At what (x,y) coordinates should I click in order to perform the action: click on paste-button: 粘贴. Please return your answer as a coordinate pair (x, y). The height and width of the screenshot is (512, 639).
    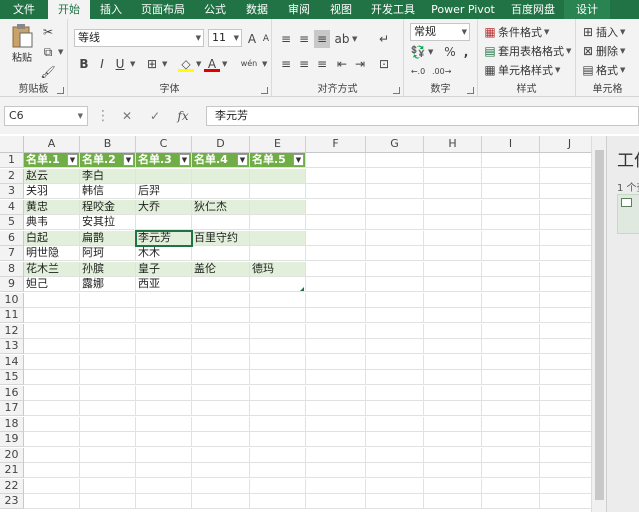
    Looking at the image, I should click on (22, 46).